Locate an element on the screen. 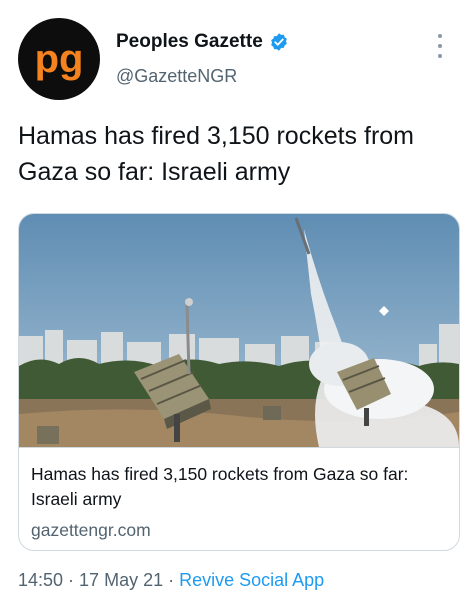 Image resolution: width=468 pixels, height=608 pixels. name-row: Peoples Gazette is located at coordinates (202, 42).